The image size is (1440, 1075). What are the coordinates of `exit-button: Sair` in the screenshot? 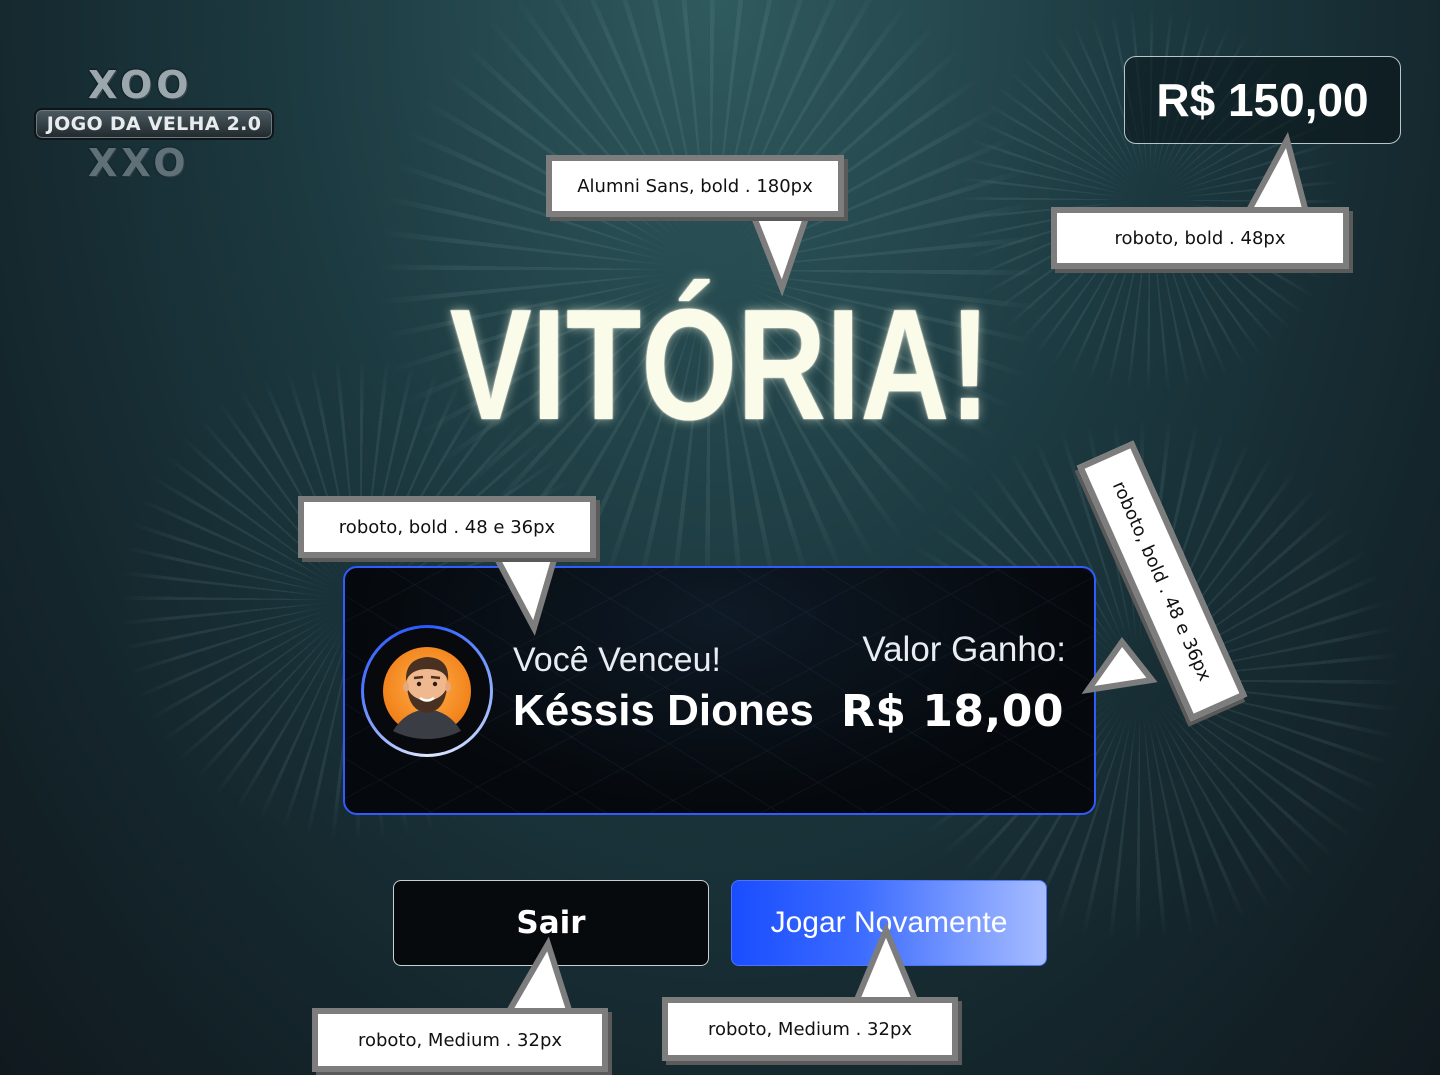 It's located at (551, 923).